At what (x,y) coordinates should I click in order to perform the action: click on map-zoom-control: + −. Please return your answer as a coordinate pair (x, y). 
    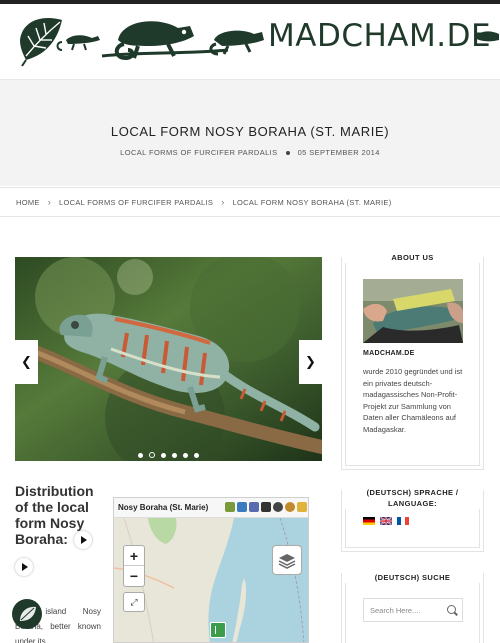
    Looking at the image, I should click on (134, 566).